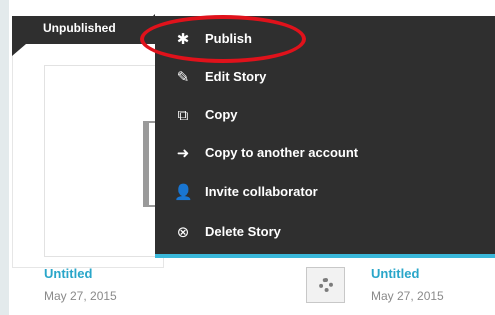  I want to click on user-icon: 👤, so click(183, 192).